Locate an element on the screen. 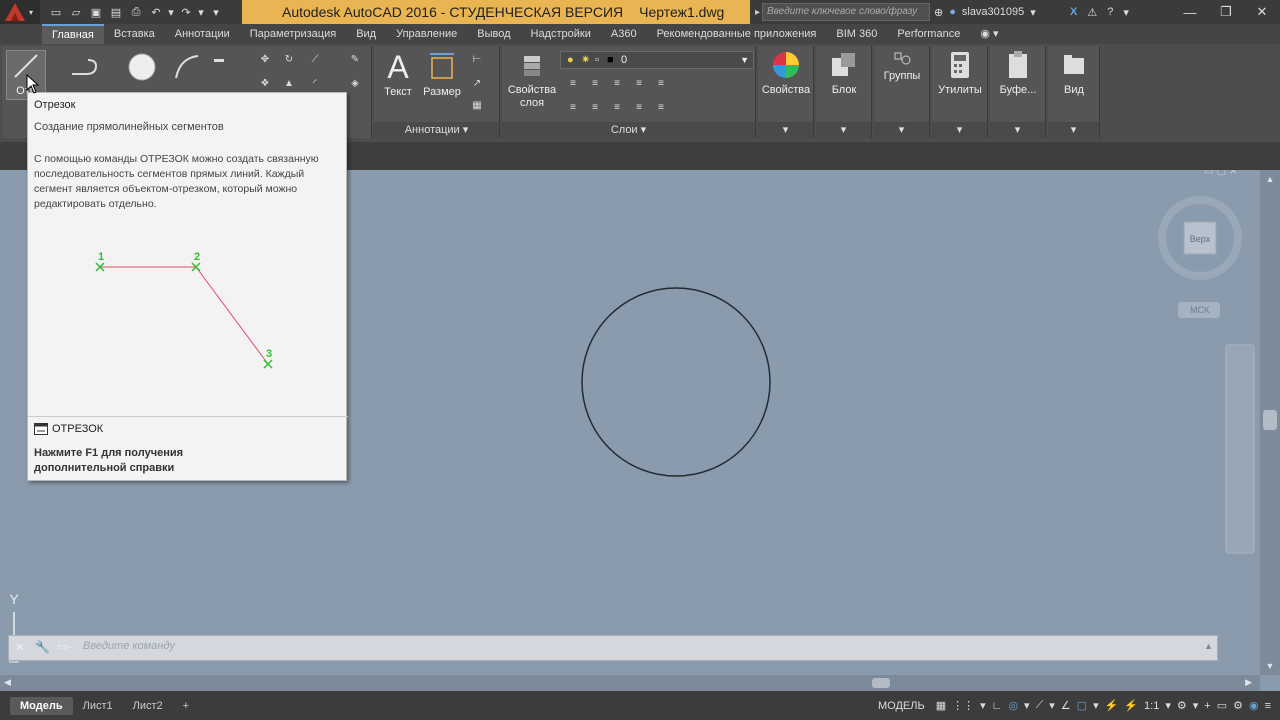 Image resolution: width=1280 pixels, height=720 pixels. horizontal-scrollbar: ◀ ▶ is located at coordinates (630, 683).